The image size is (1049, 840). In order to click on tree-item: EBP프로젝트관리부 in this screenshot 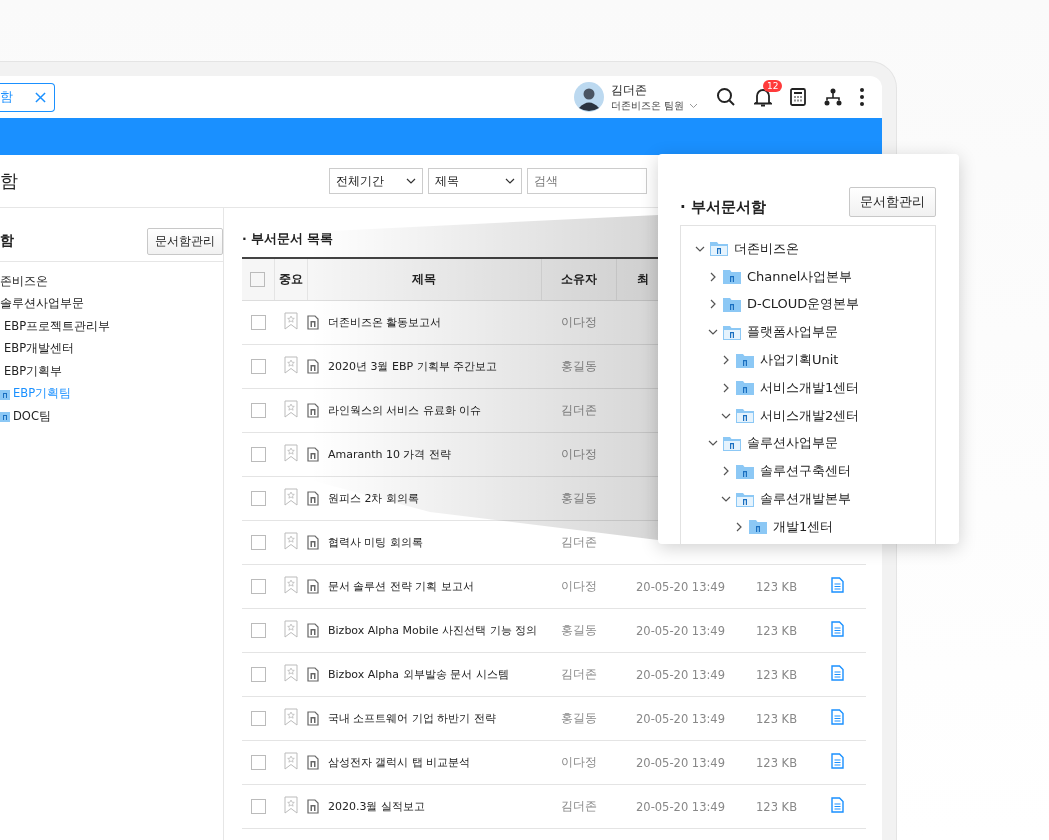, I will do `click(57, 326)`.